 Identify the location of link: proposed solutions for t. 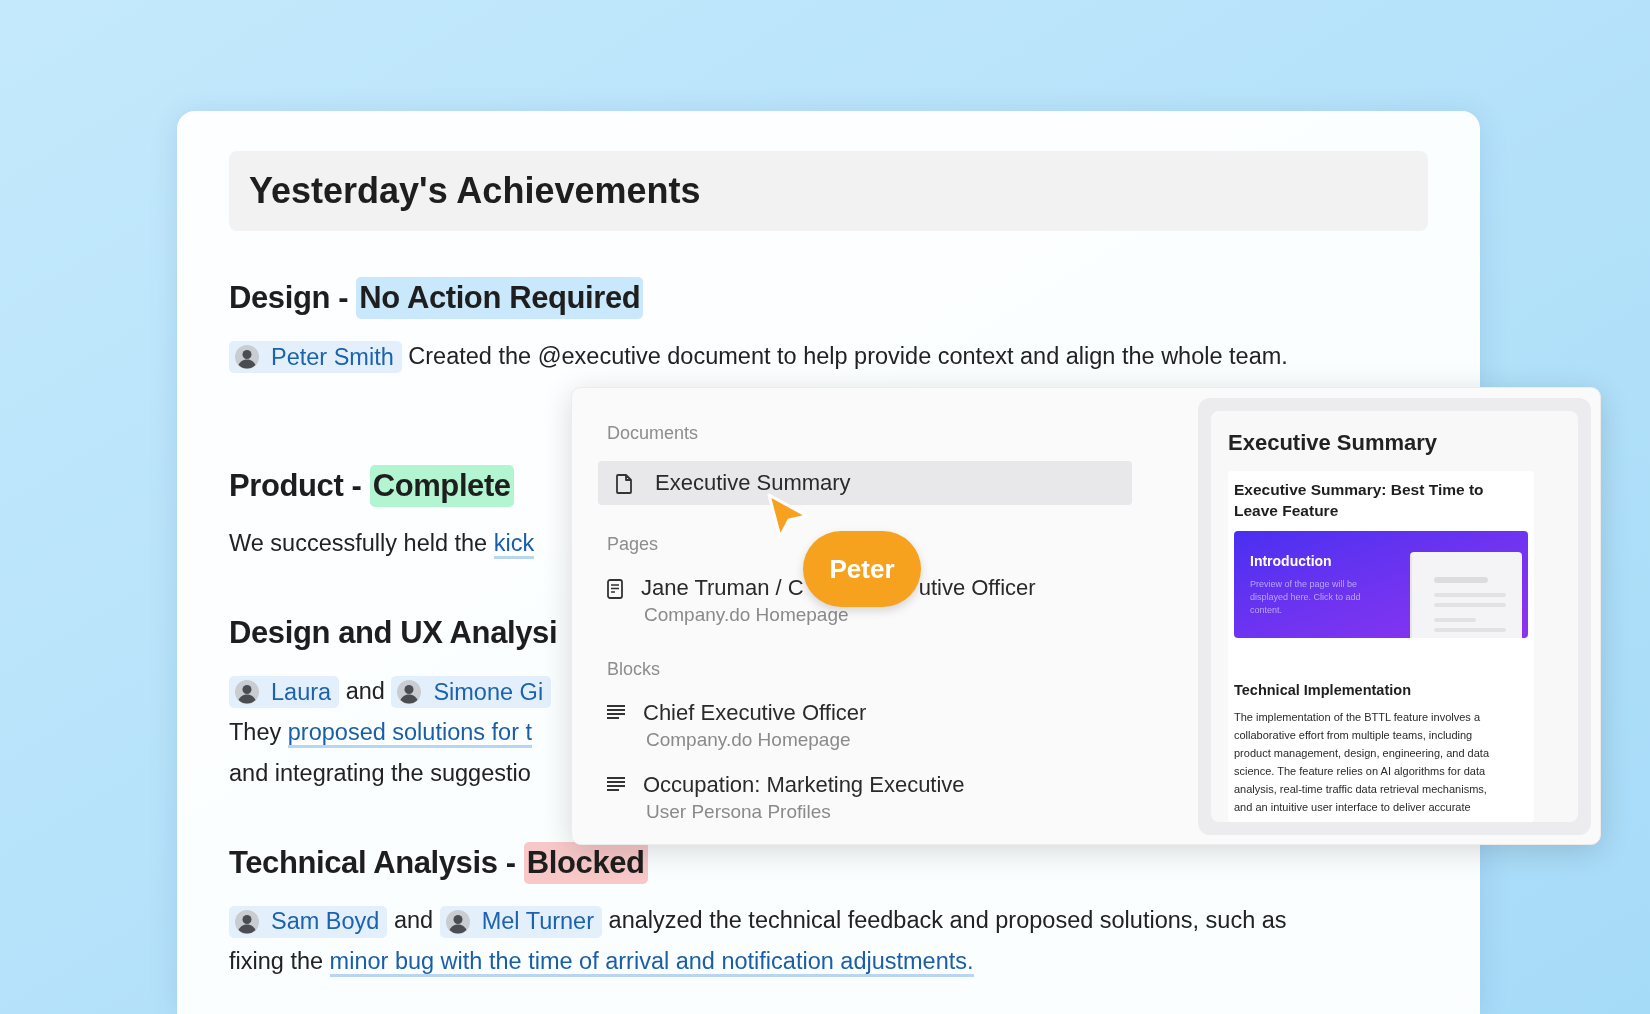
(410, 733).